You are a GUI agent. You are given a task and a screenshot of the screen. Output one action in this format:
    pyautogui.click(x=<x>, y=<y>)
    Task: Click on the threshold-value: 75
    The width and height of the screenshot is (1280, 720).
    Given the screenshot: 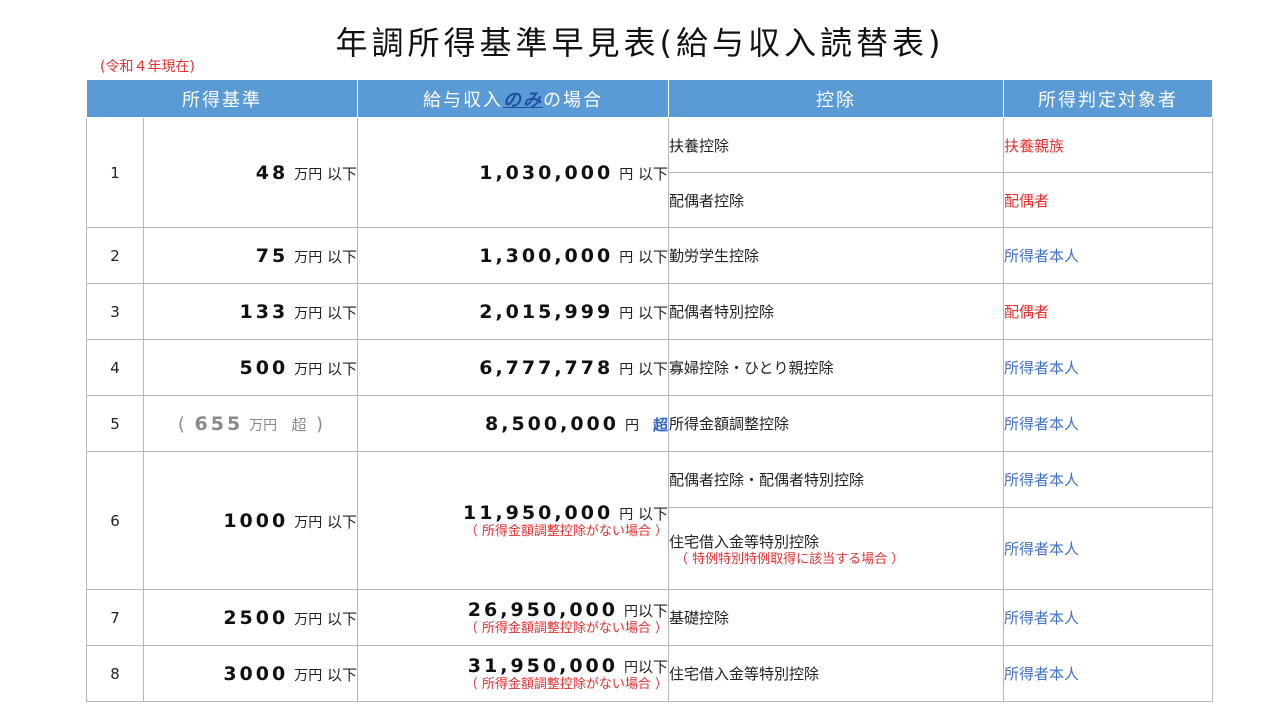 What is the action you would take?
    pyautogui.click(x=272, y=255)
    